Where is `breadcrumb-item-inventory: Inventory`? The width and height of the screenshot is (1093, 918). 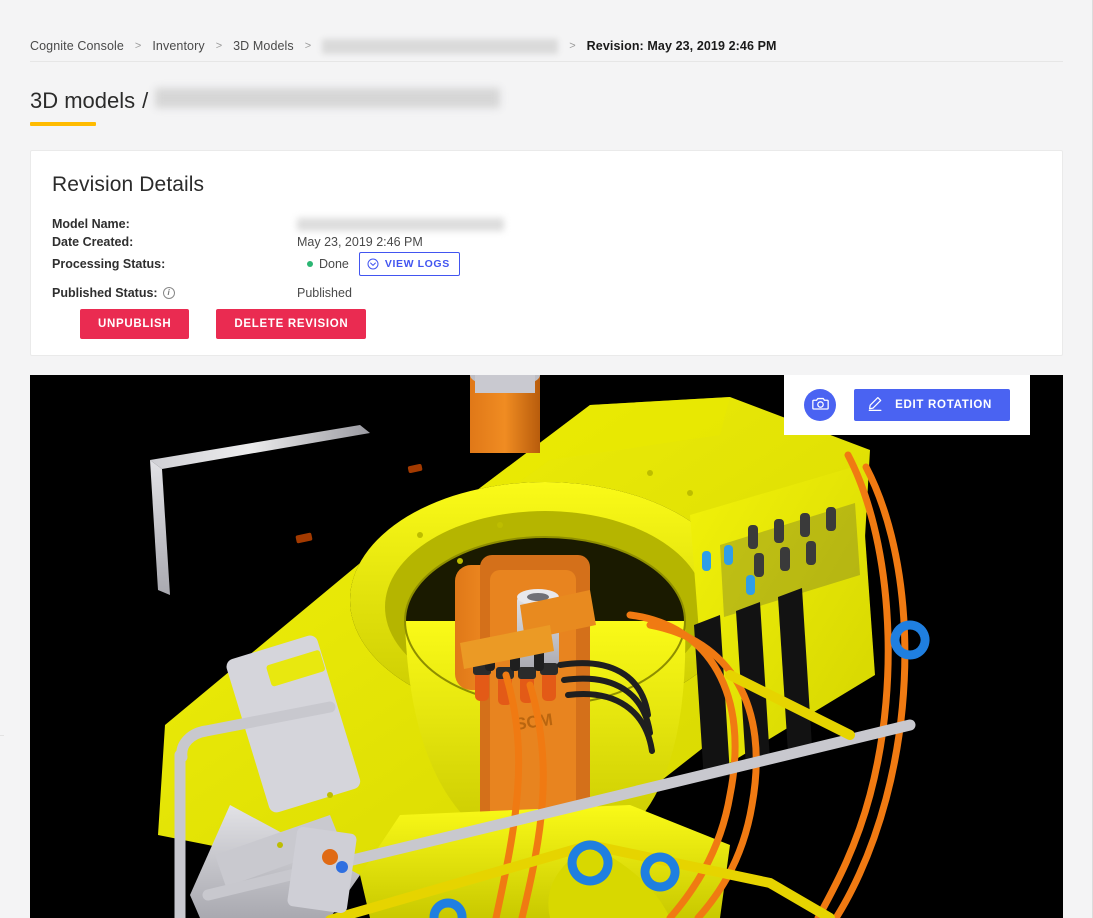 breadcrumb-item-inventory: Inventory is located at coordinates (178, 46).